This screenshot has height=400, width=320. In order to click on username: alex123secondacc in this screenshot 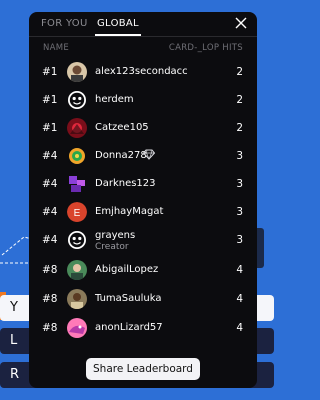, I will do `click(141, 71)`.